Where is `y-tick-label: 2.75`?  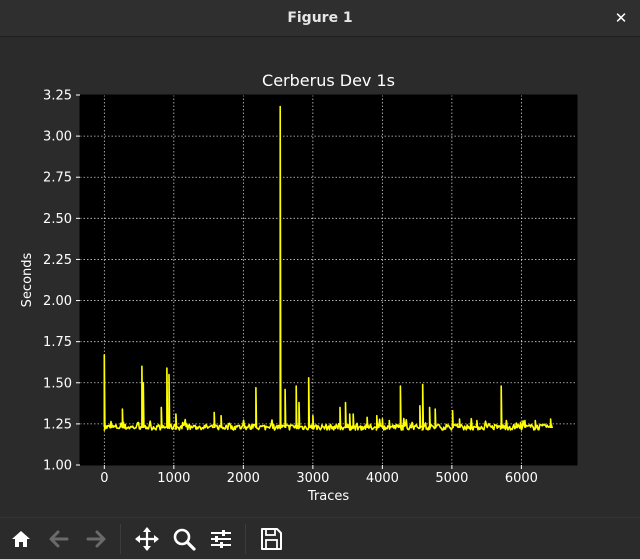
y-tick-label: 2.75 is located at coordinates (57, 178).